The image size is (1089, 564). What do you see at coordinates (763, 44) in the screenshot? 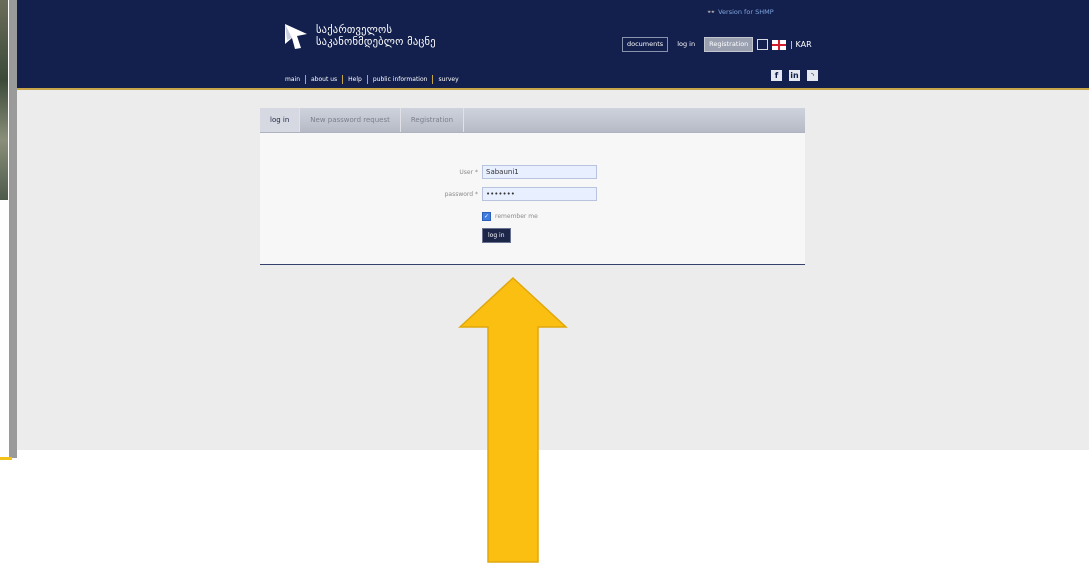
I see `accessibility-checkbox` at bounding box center [763, 44].